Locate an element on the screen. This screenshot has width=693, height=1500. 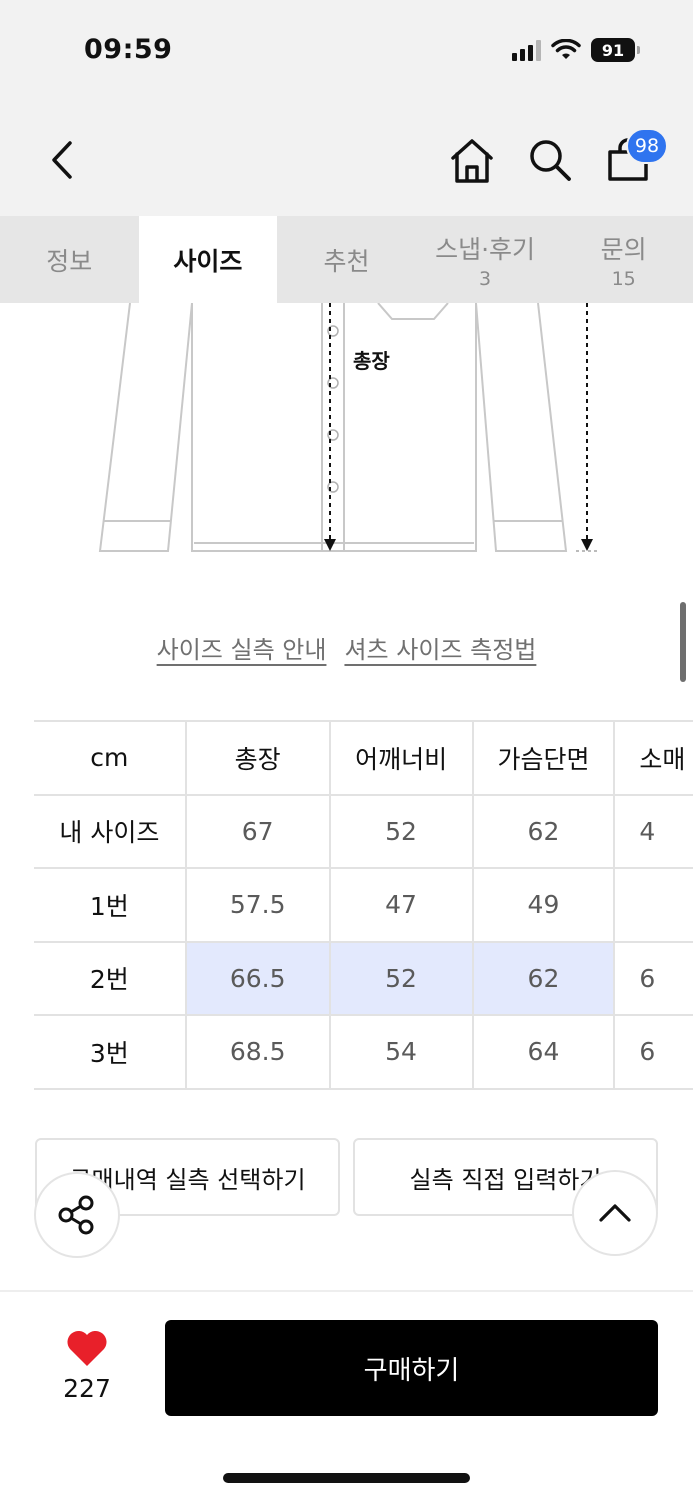
tab-label: 추천 is located at coordinates (346, 261).